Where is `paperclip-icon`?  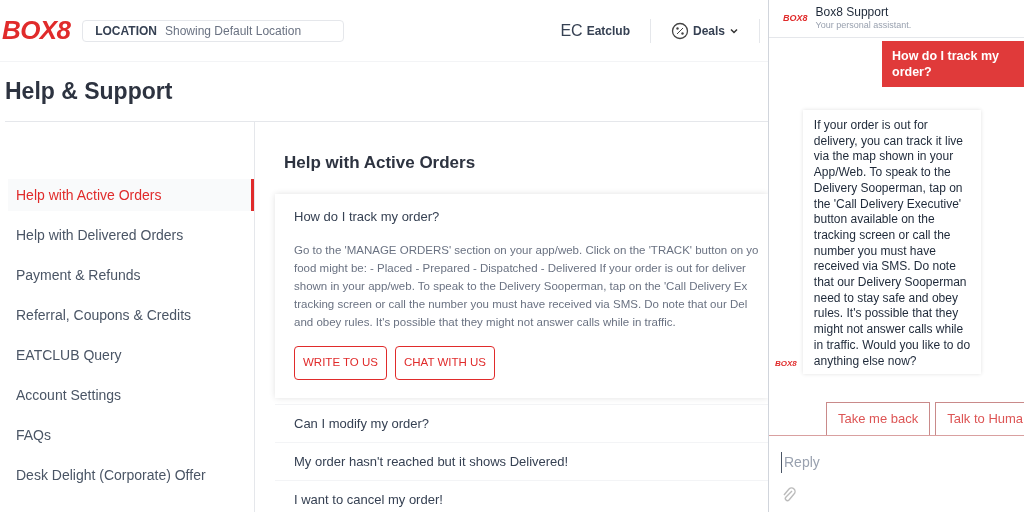 paperclip-icon is located at coordinates (789, 495).